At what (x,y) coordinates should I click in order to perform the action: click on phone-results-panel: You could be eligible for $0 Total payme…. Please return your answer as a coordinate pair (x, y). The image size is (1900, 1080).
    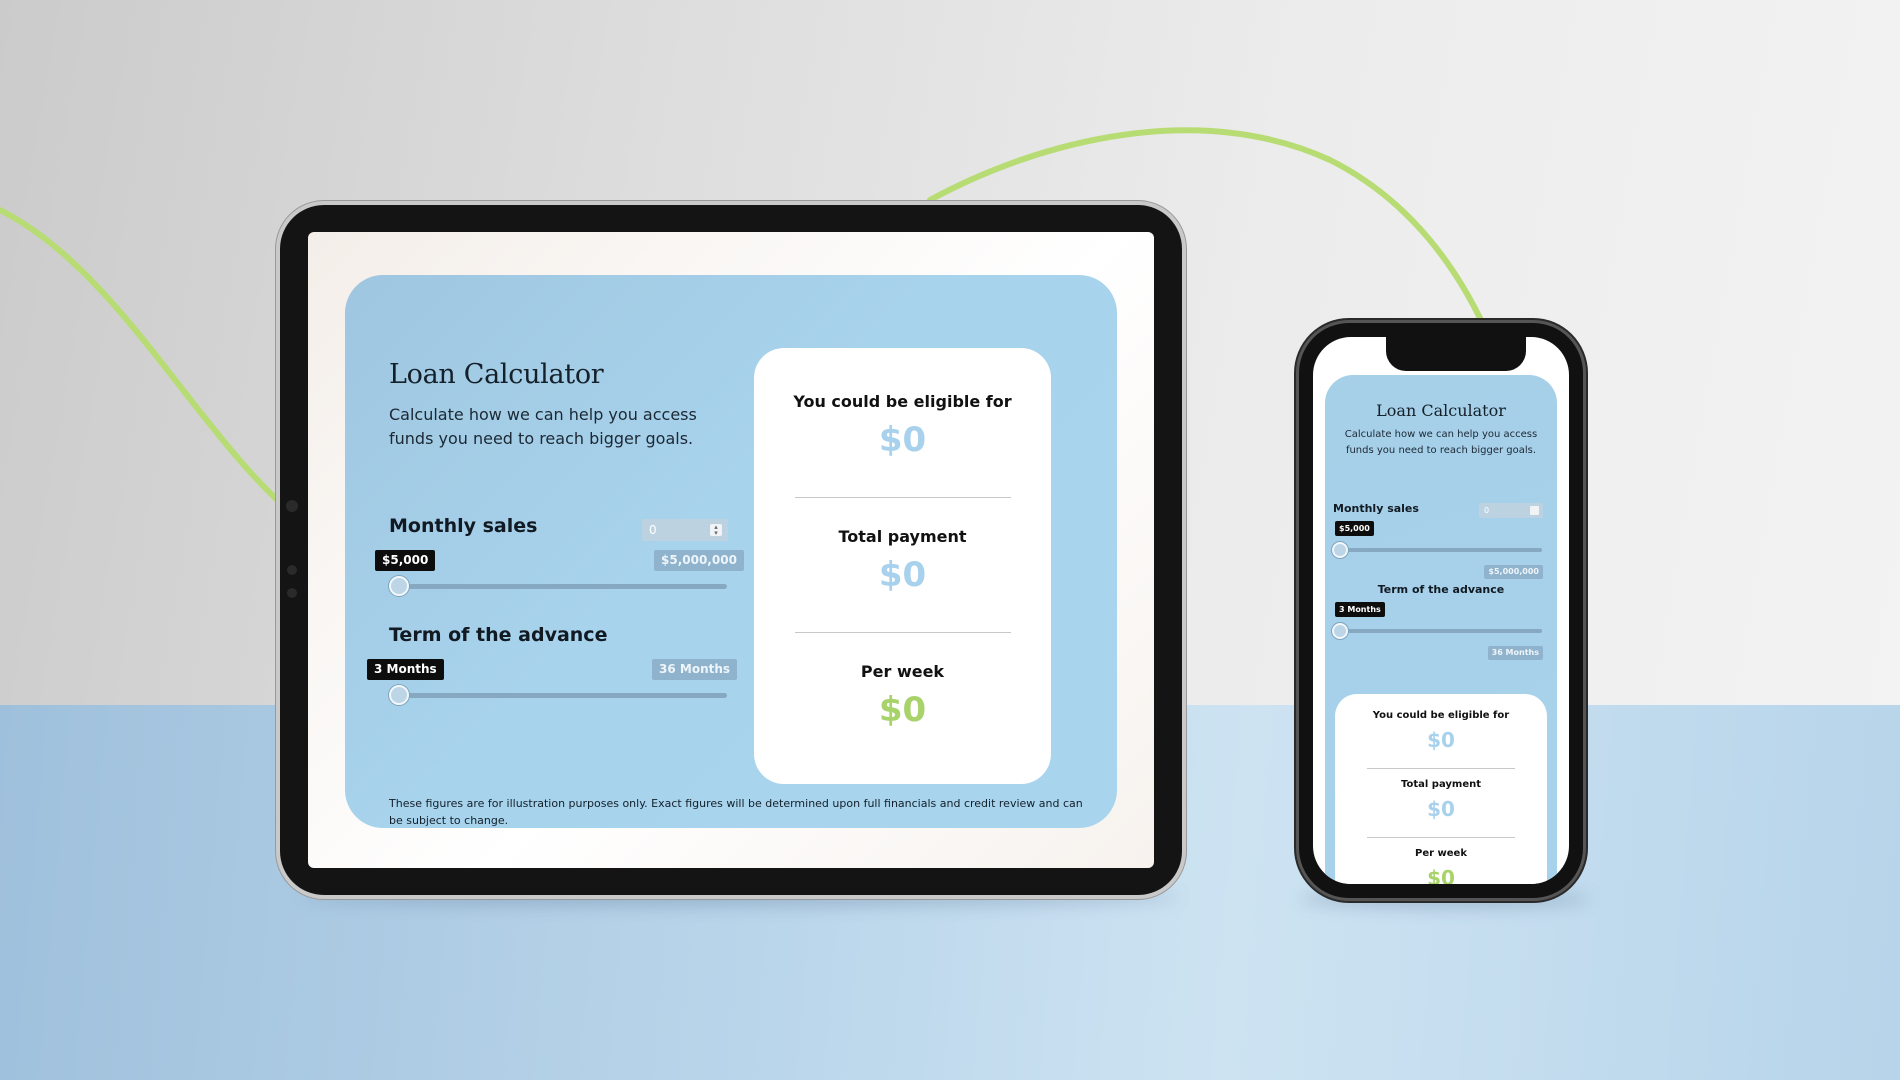
    Looking at the image, I should click on (1441, 789).